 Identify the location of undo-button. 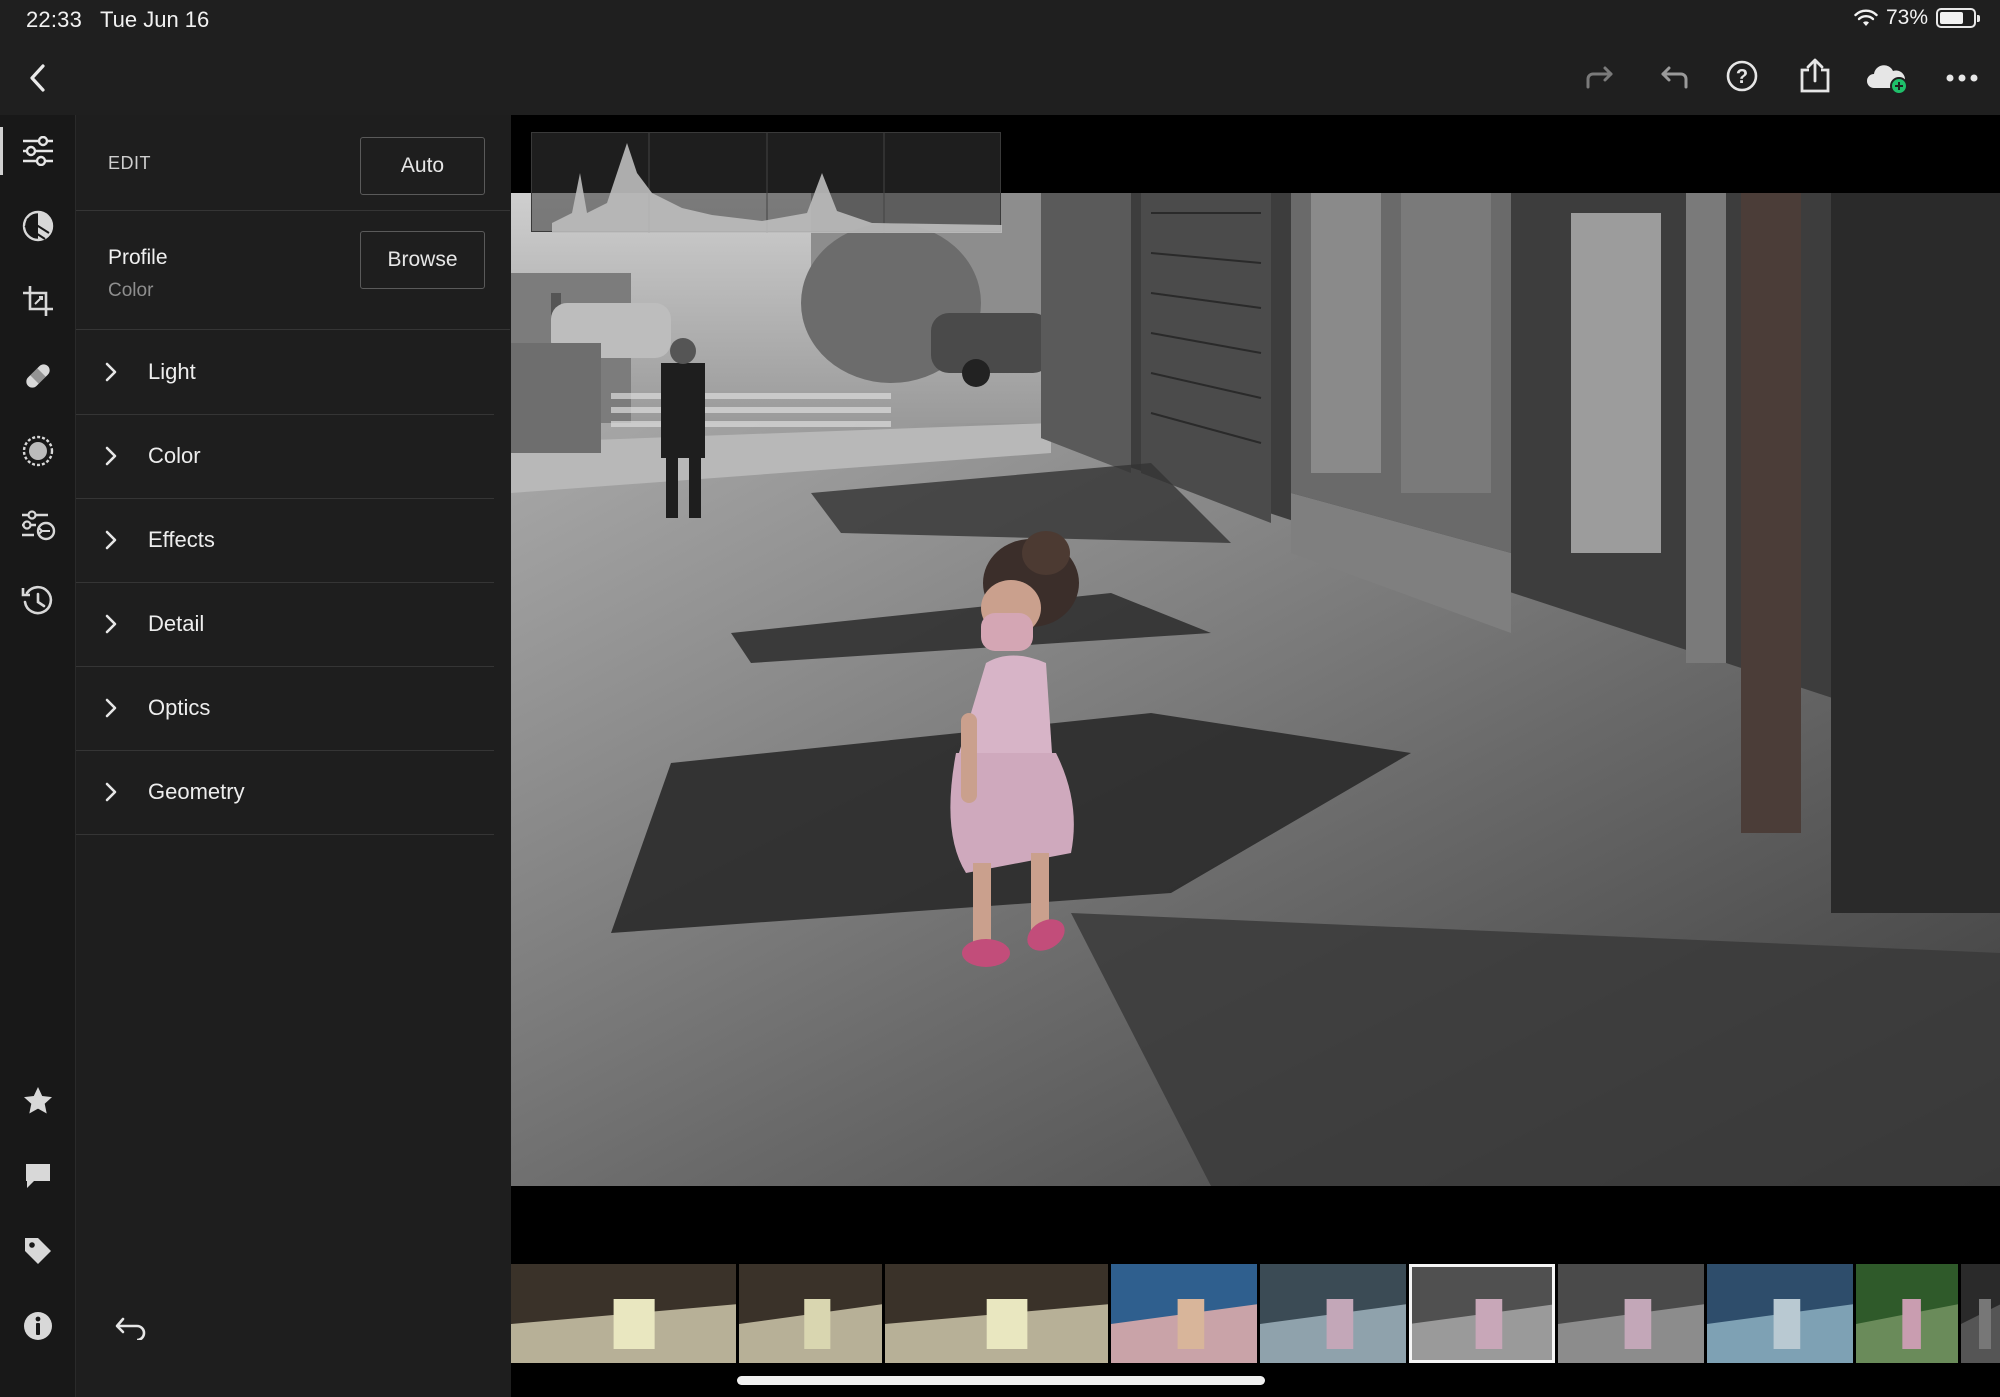
(1674, 78).